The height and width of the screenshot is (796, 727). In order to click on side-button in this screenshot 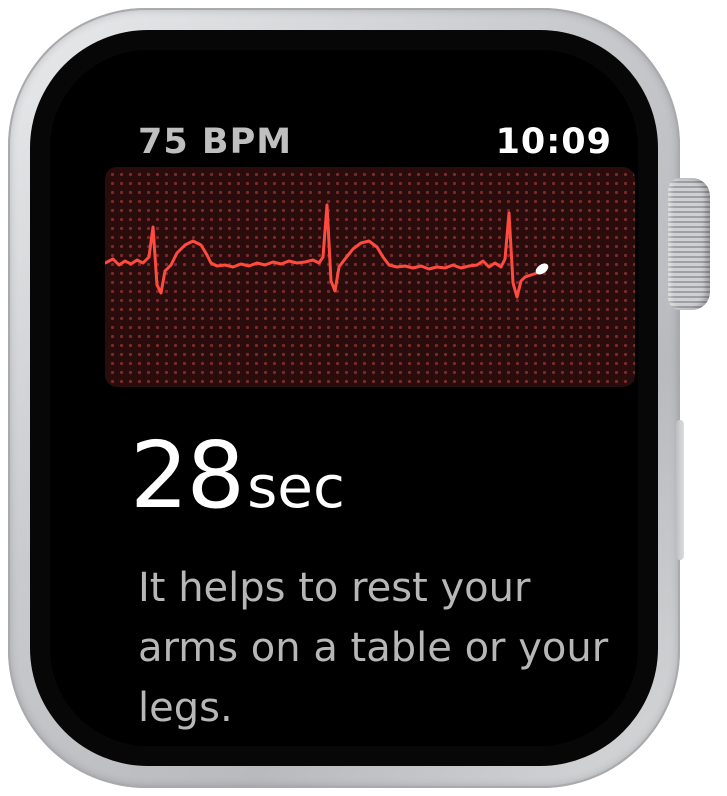, I will do `click(680, 490)`.